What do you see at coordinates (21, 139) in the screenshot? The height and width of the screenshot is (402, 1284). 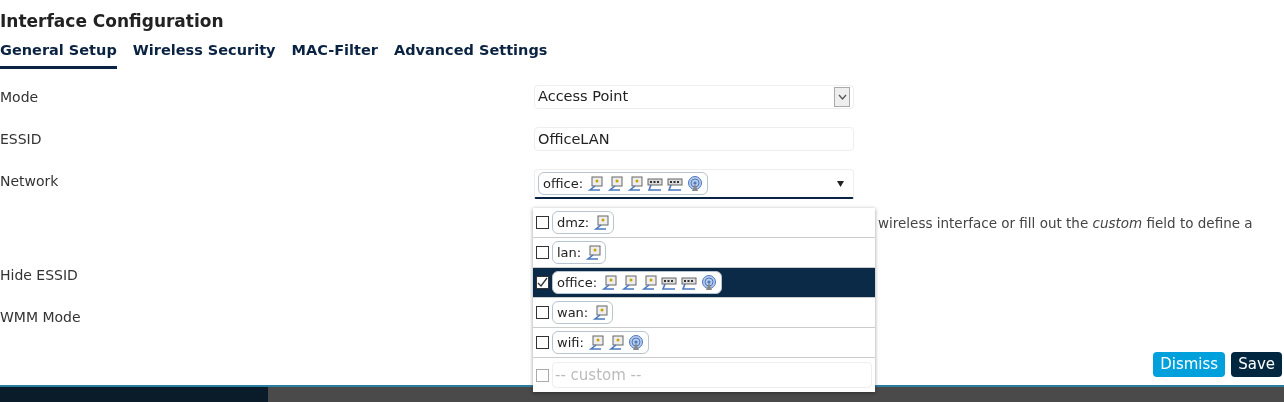 I see `field-label: ESSID` at bounding box center [21, 139].